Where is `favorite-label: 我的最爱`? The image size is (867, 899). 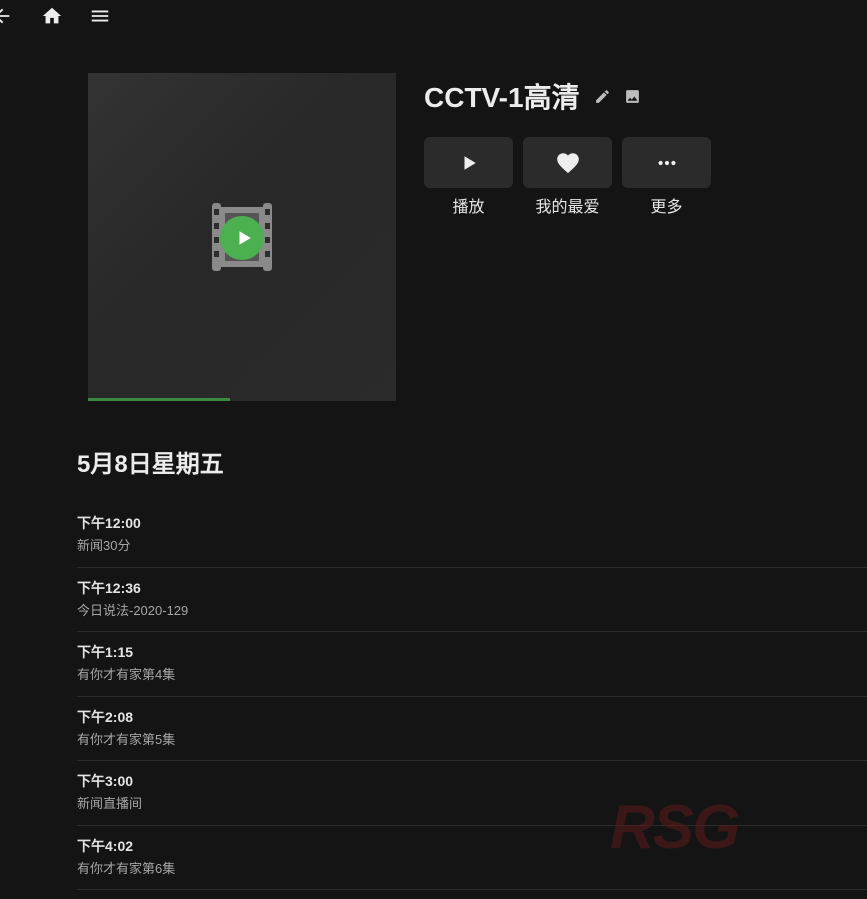 favorite-label: 我的最爱 is located at coordinates (567, 207).